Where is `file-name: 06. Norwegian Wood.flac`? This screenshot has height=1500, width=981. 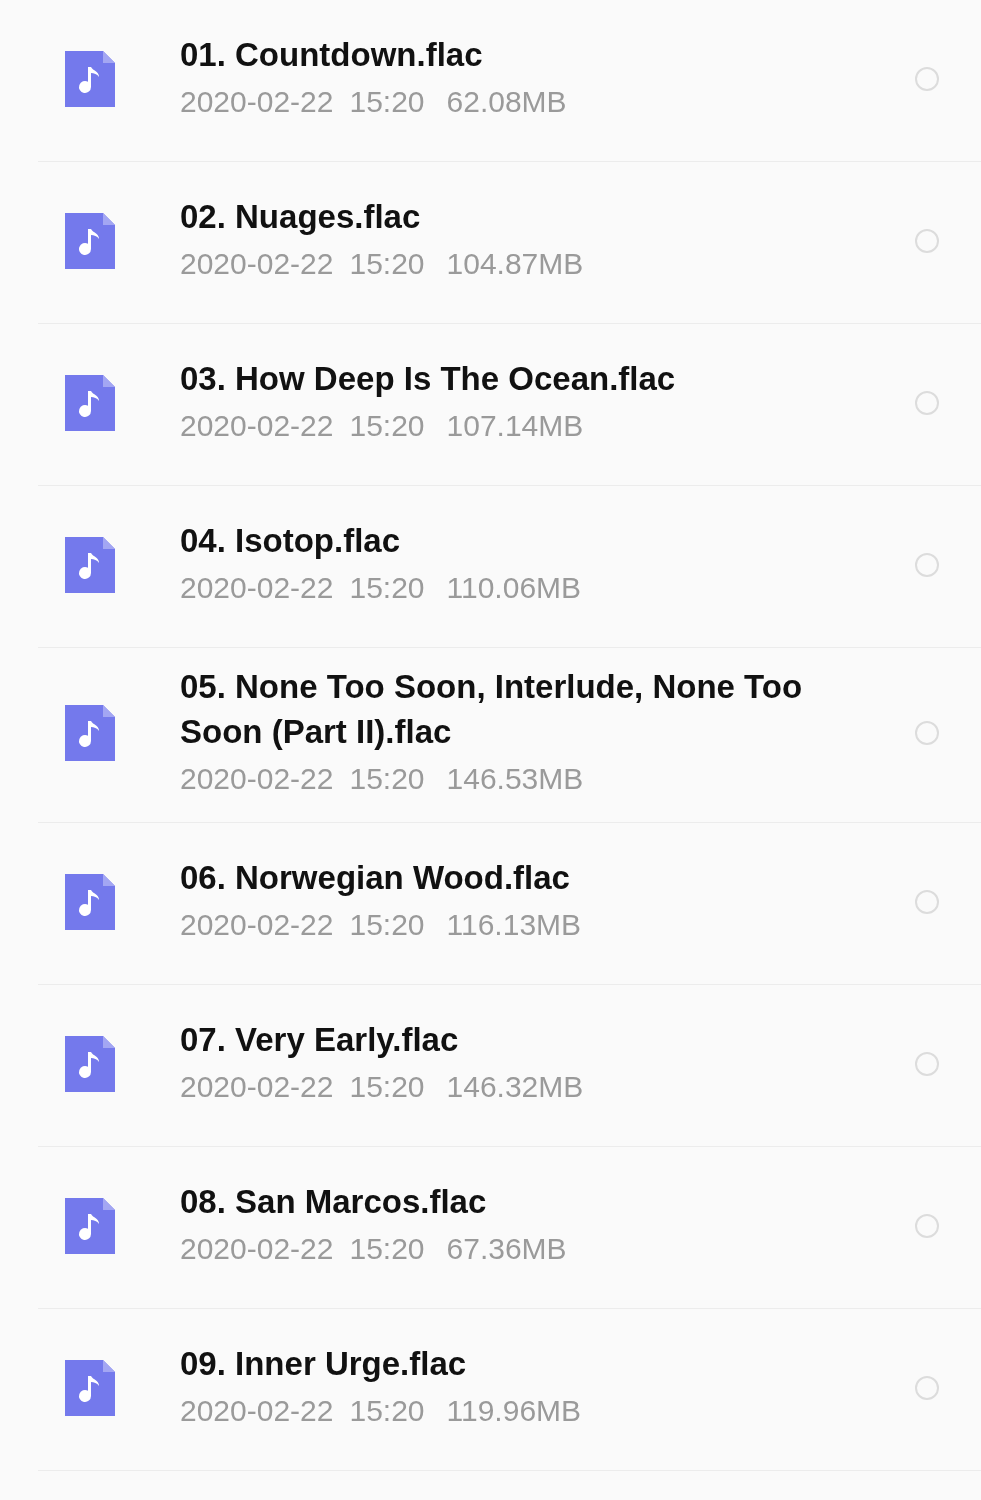 file-name: 06. Norwegian Wood.flac is located at coordinates (530, 877).